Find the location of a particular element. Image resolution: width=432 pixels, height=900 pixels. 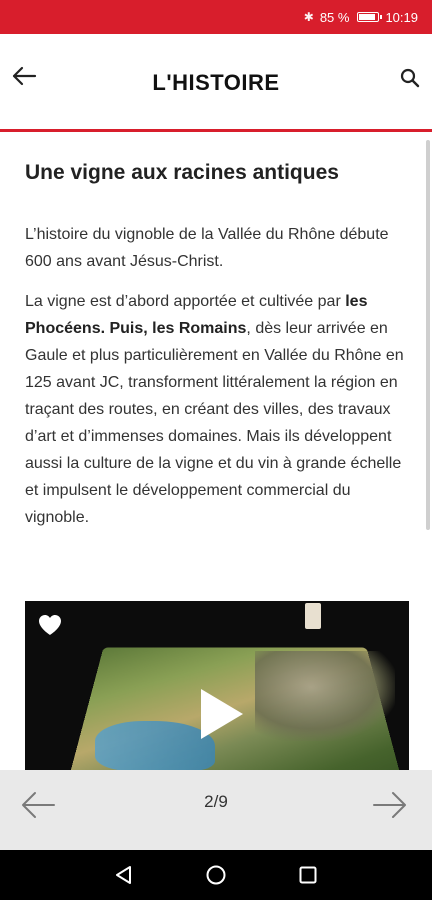

battery-icon is located at coordinates (370, 17).